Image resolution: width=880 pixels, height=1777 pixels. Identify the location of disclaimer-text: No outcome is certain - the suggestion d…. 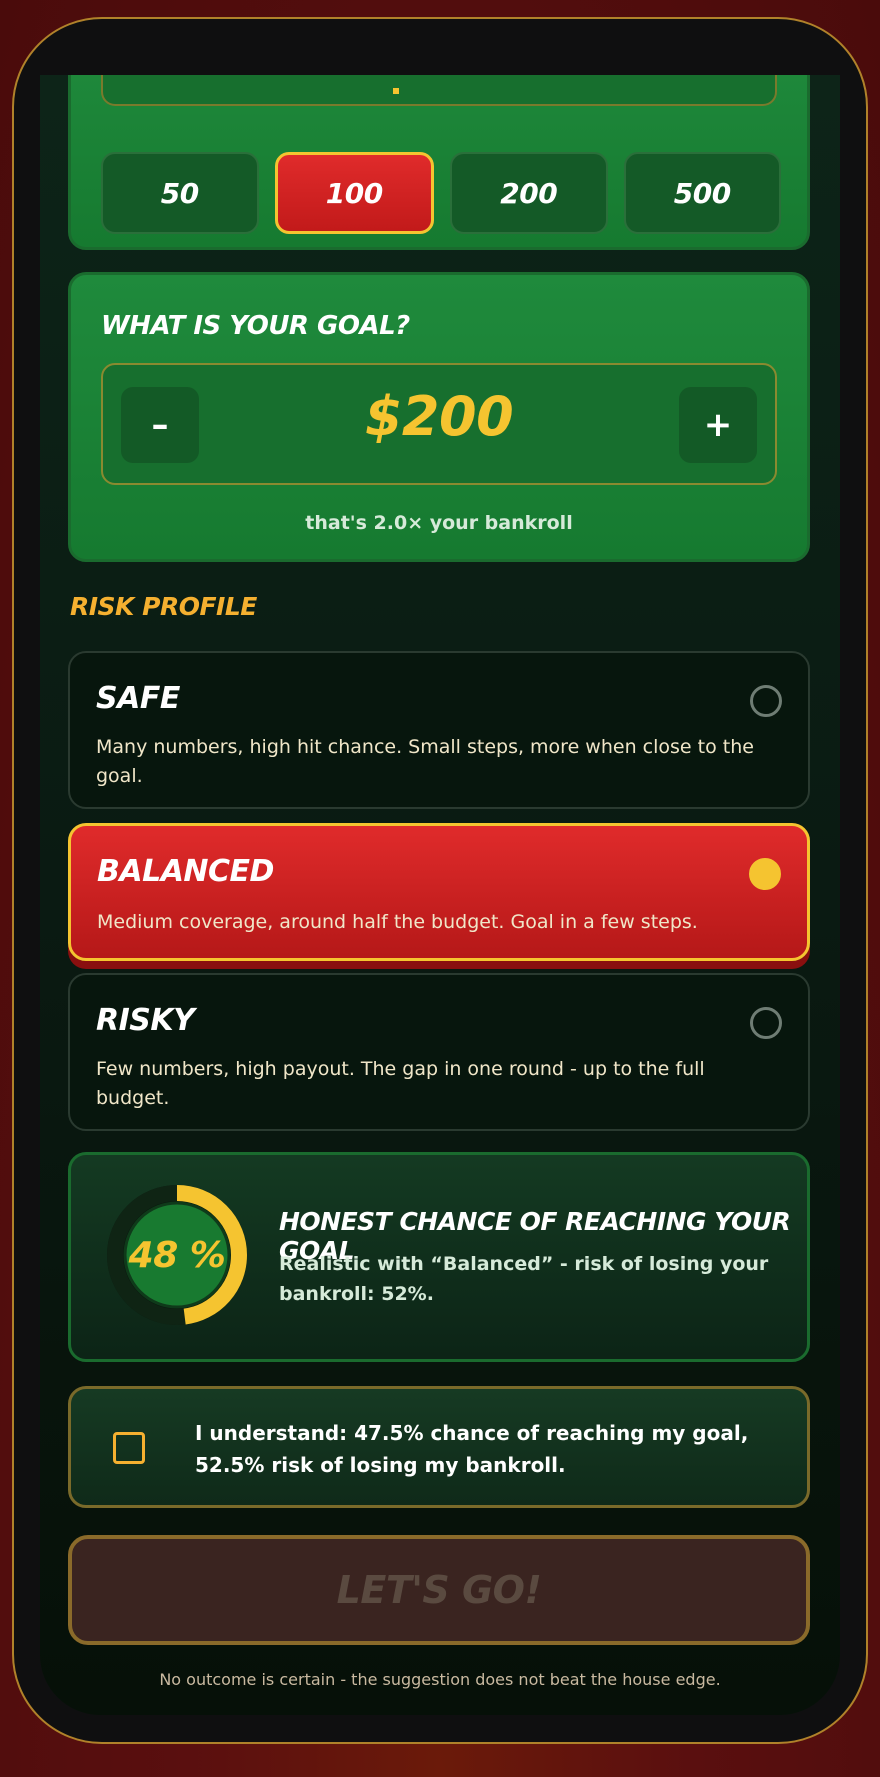
(440, 1679).